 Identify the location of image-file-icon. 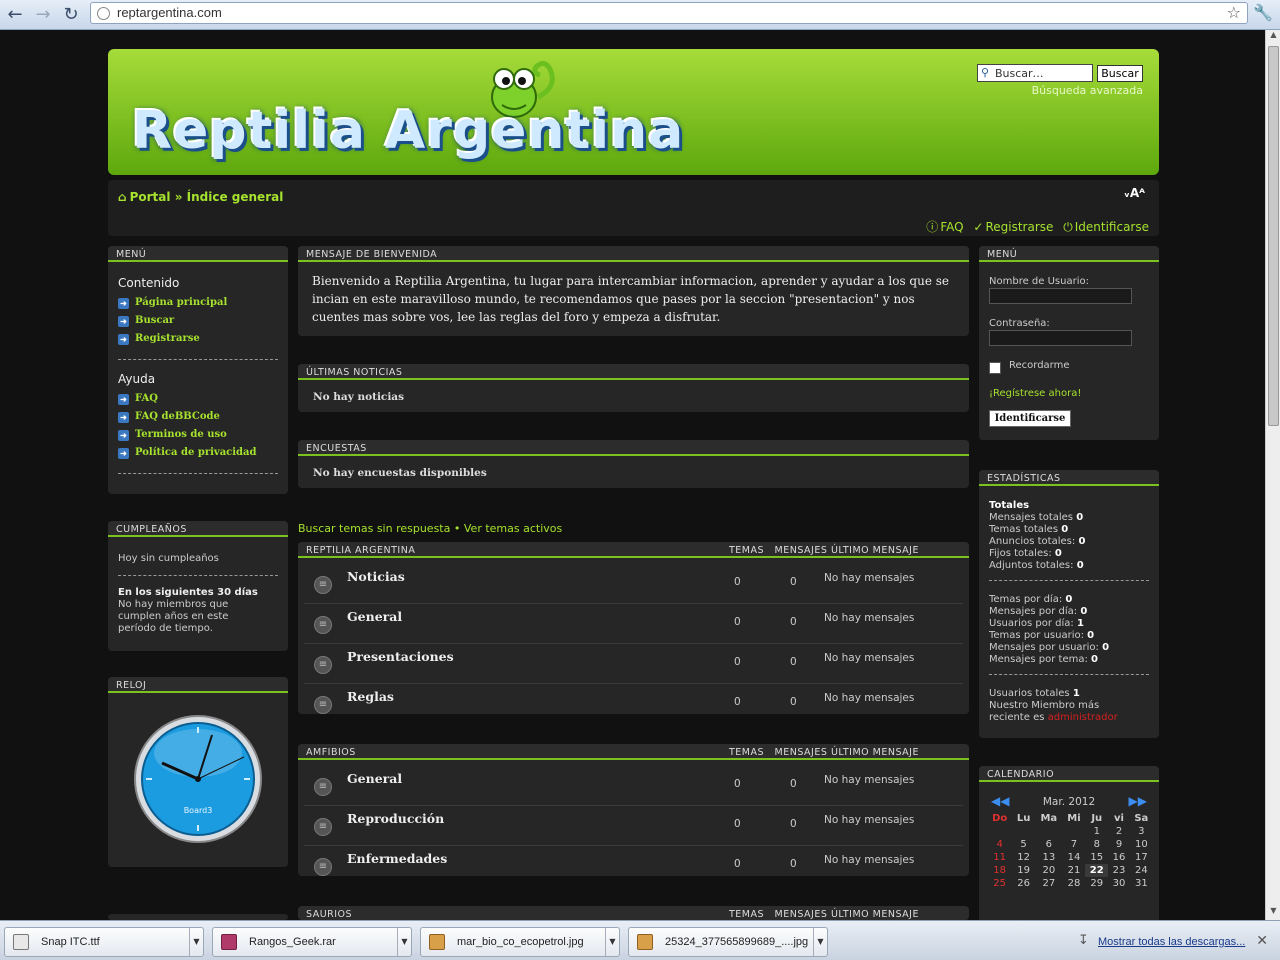
(437, 942).